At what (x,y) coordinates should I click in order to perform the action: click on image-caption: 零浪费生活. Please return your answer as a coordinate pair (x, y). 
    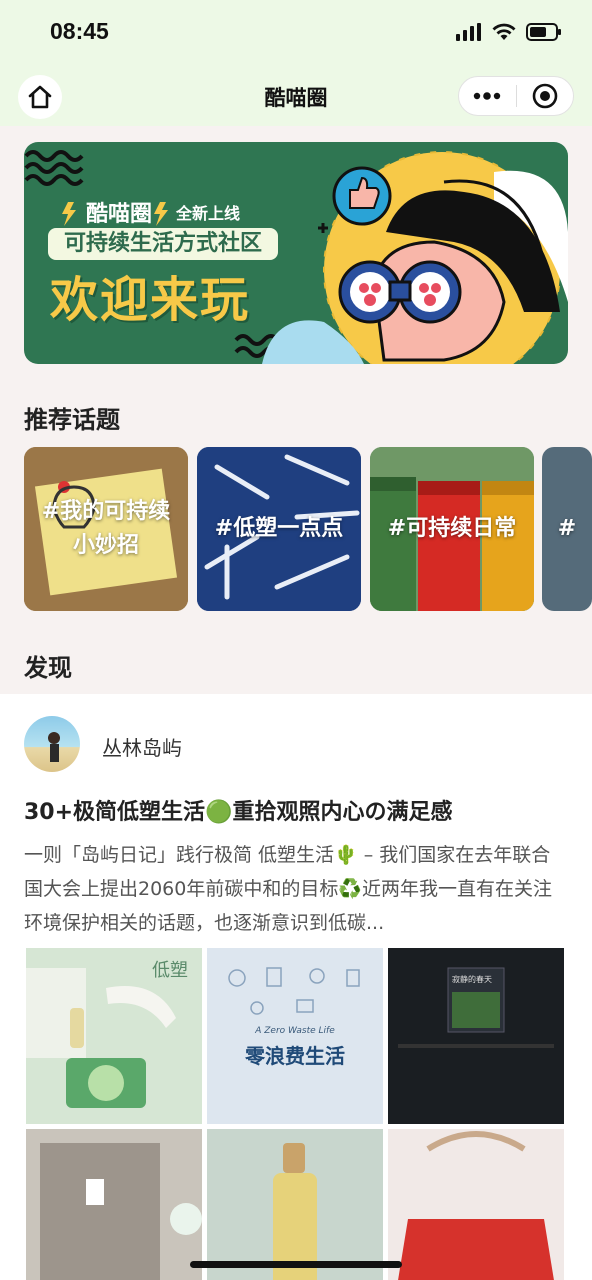
    Looking at the image, I should click on (295, 1056).